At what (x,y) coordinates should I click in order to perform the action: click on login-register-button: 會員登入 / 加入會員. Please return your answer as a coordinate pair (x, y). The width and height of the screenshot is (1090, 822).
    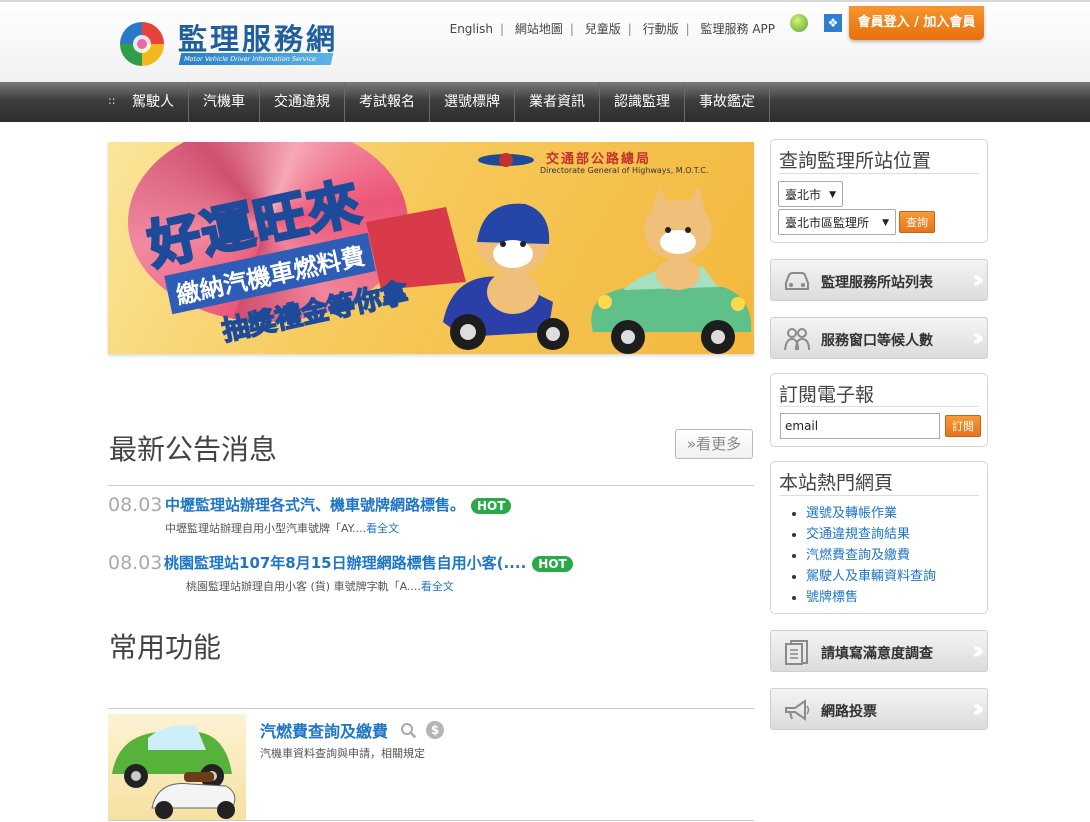
    Looking at the image, I should click on (916, 23).